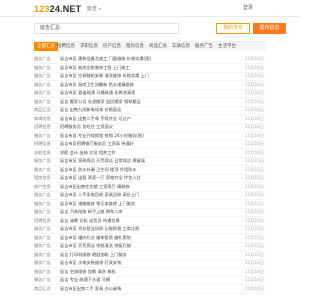  I want to click on list-item: 商品汇总 延吉市区出售二手 家具 办公桌椅 11月14日, so click(150, 289).